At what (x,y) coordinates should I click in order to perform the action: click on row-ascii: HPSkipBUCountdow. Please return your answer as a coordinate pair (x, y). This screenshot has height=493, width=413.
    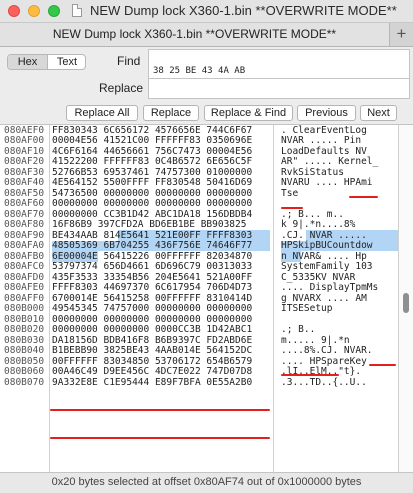
    Looking at the image, I should click on (327, 246).